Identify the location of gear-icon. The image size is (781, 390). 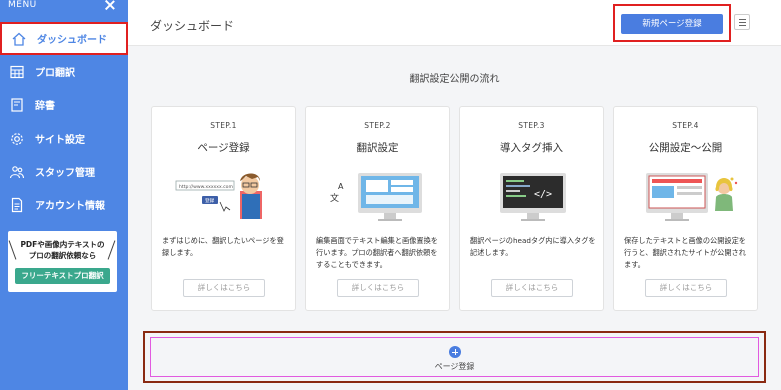
(17, 139).